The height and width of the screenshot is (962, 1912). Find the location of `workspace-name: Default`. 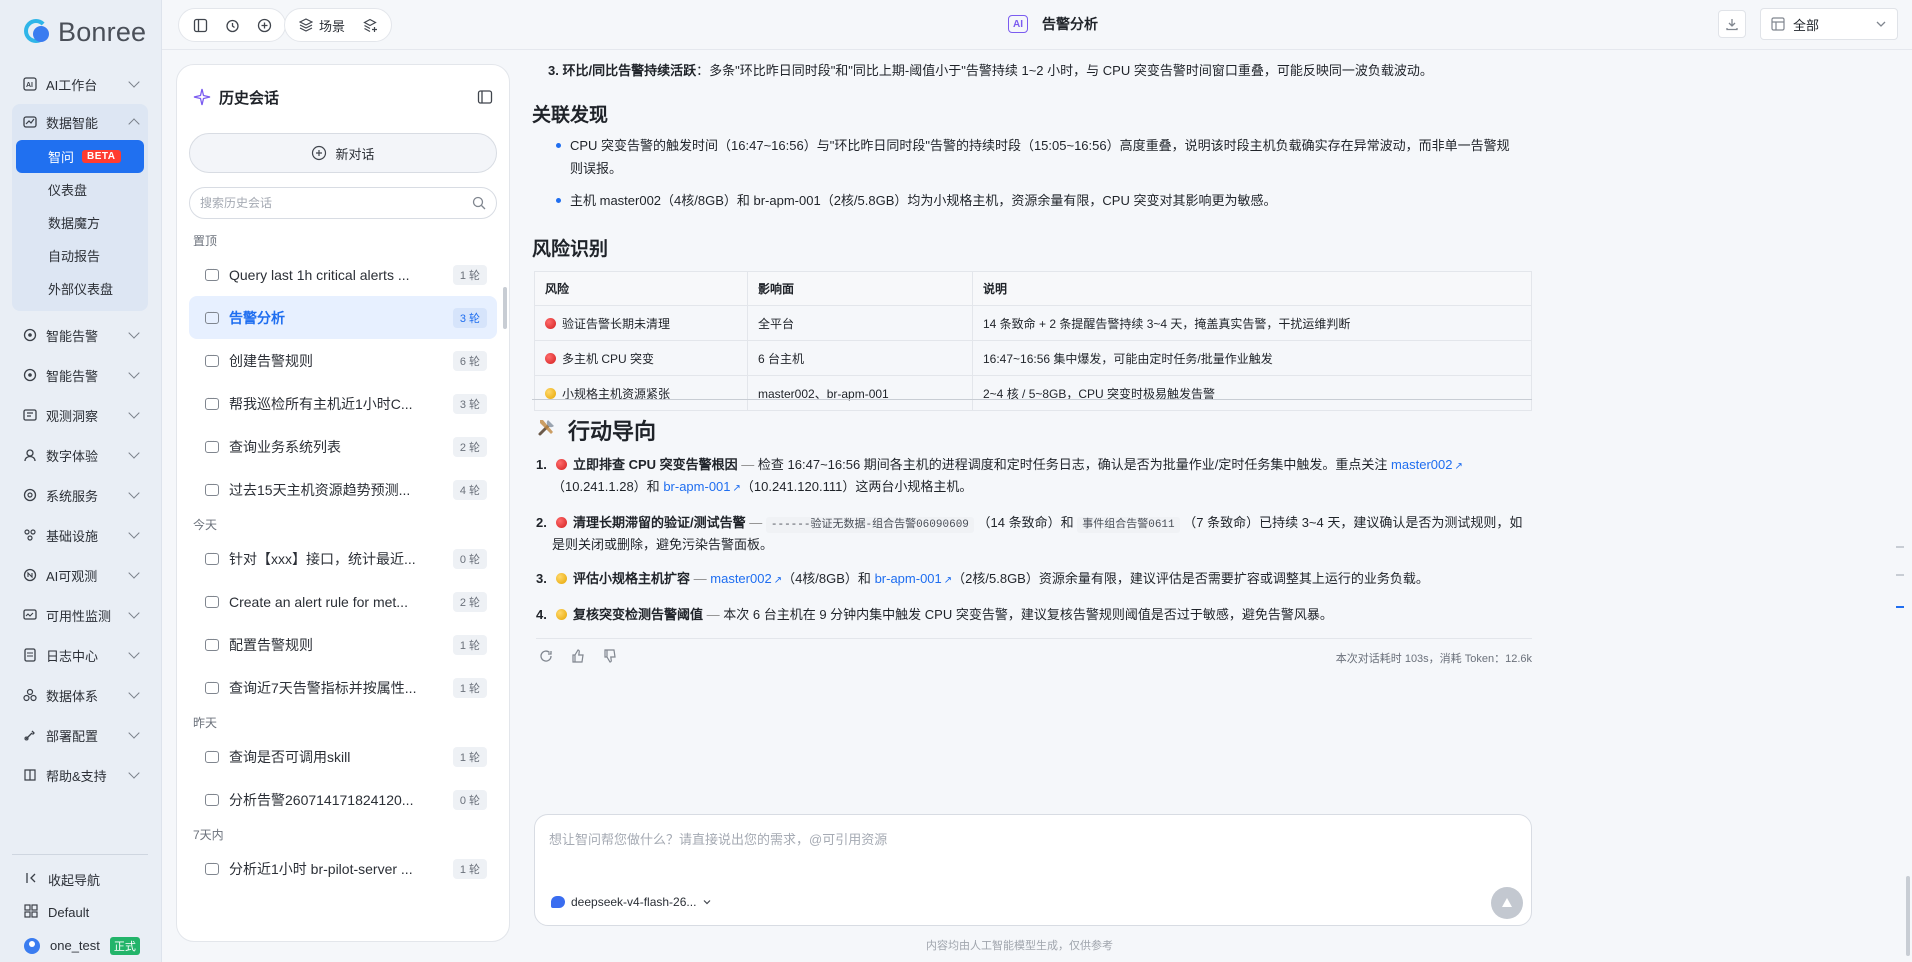

workspace-name: Default is located at coordinates (69, 912).